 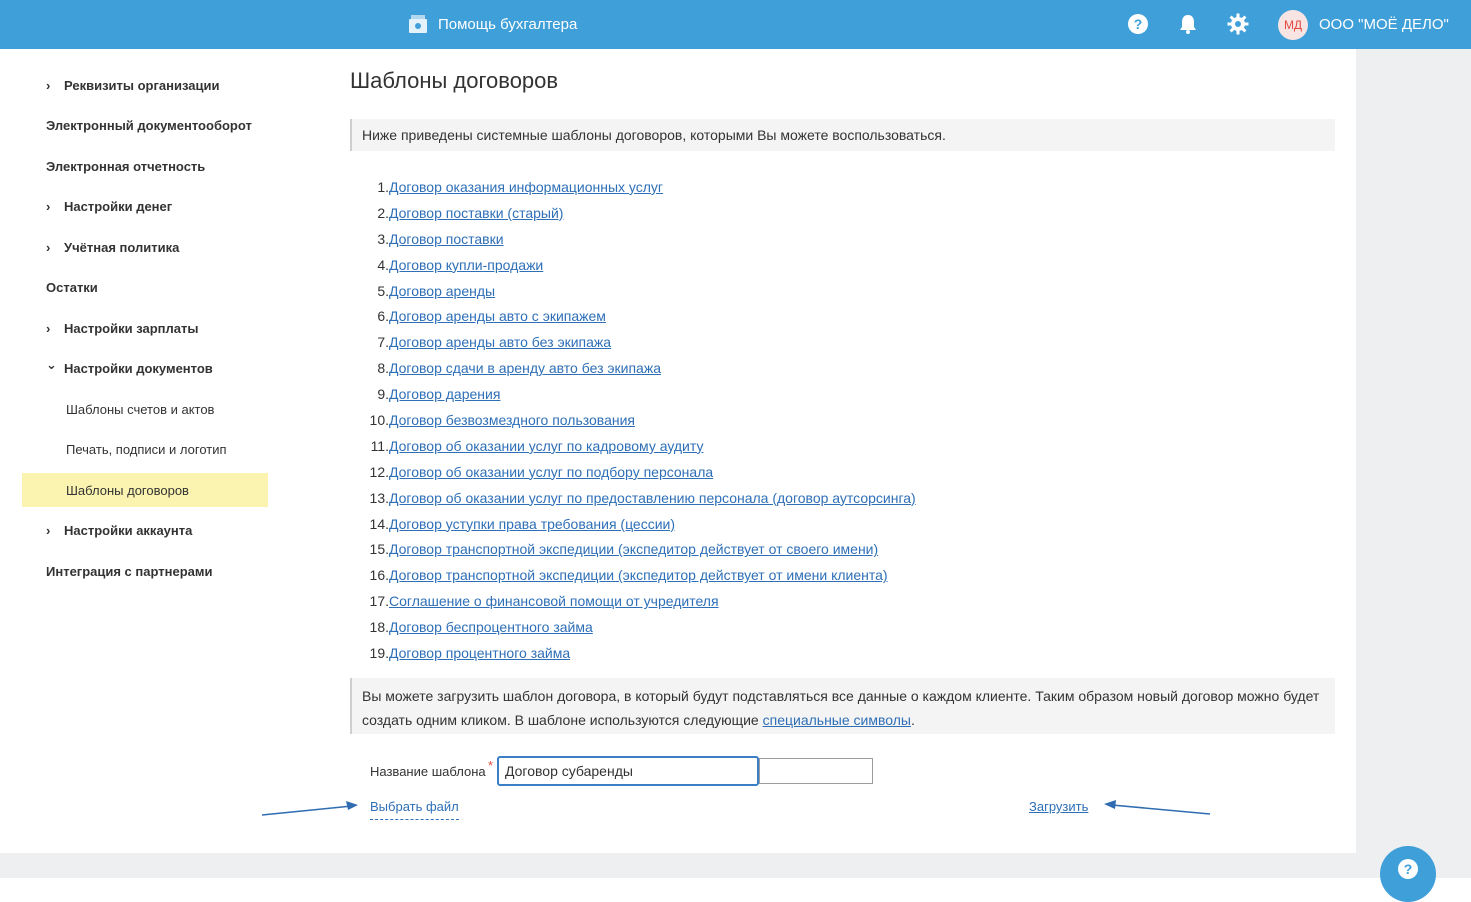 What do you see at coordinates (145, 531) in the screenshot?
I see `sidebar-group-11: › Настройки аккаунта` at bounding box center [145, 531].